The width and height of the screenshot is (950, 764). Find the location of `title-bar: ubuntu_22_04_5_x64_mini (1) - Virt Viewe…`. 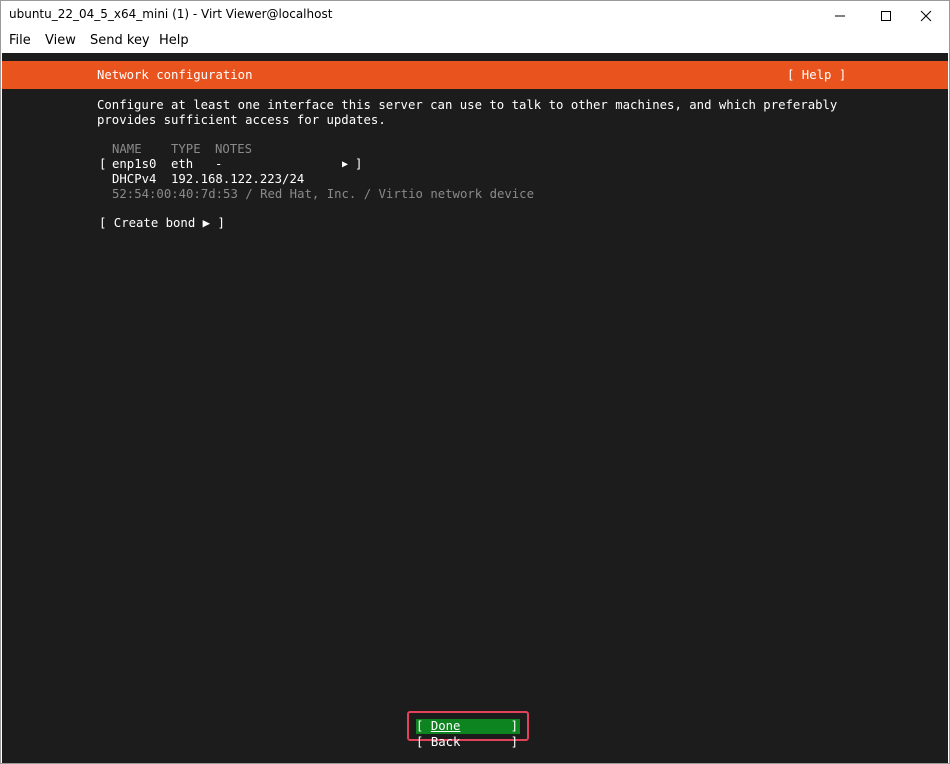

title-bar: ubuntu_22_04_5_x64_mini (1) - Virt Viewe… is located at coordinates (475, 15).